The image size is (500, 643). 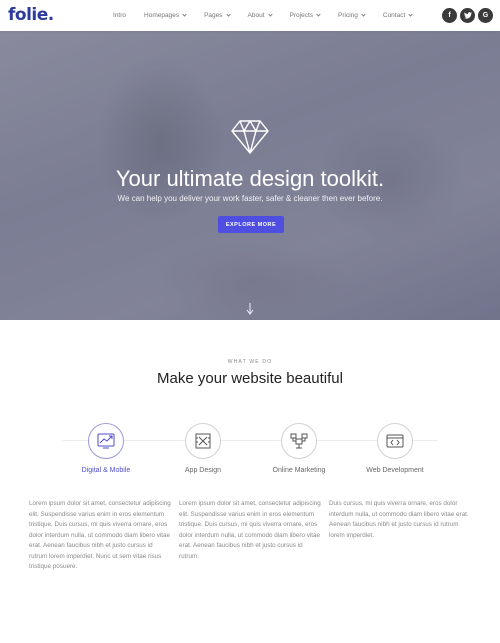 I want to click on chart-icon, so click(x=106, y=441).